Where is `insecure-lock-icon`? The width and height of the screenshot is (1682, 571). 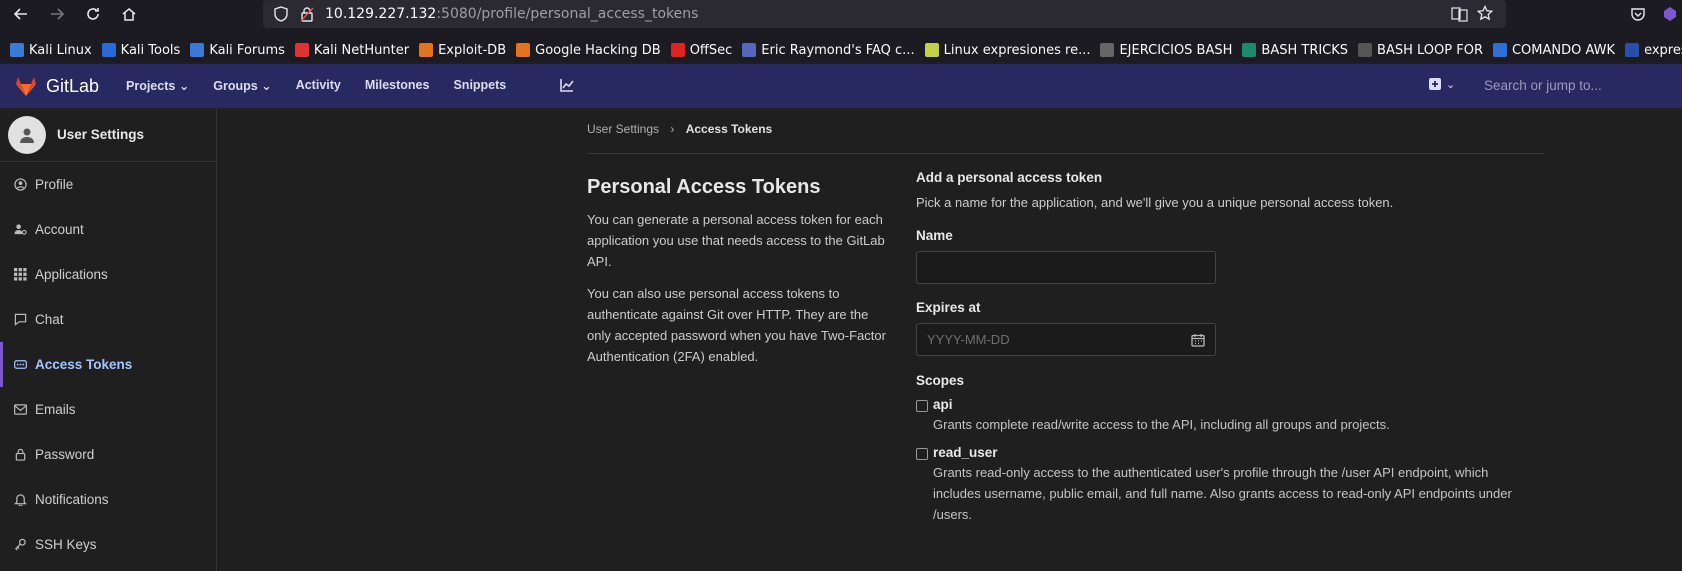
insecure-lock-icon is located at coordinates (307, 14).